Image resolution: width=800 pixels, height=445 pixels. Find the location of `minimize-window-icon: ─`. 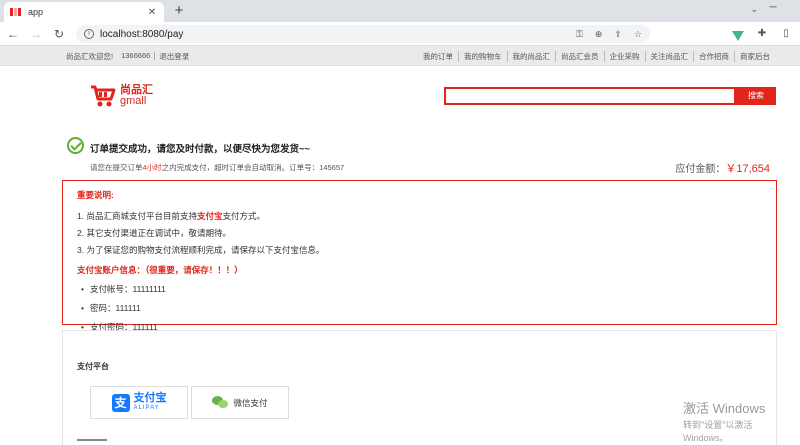

minimize-window-icon: ─ is located at coordinates (773, 9).